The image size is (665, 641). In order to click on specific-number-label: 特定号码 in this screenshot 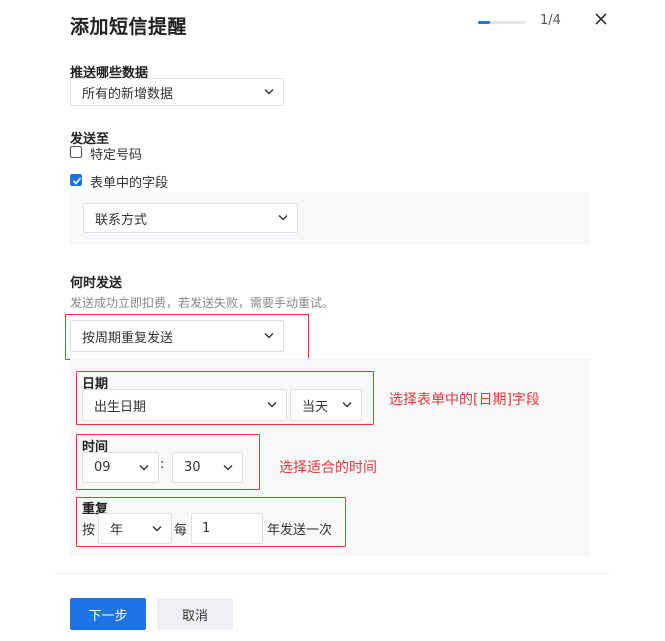, I will do `click(116, 155)`.